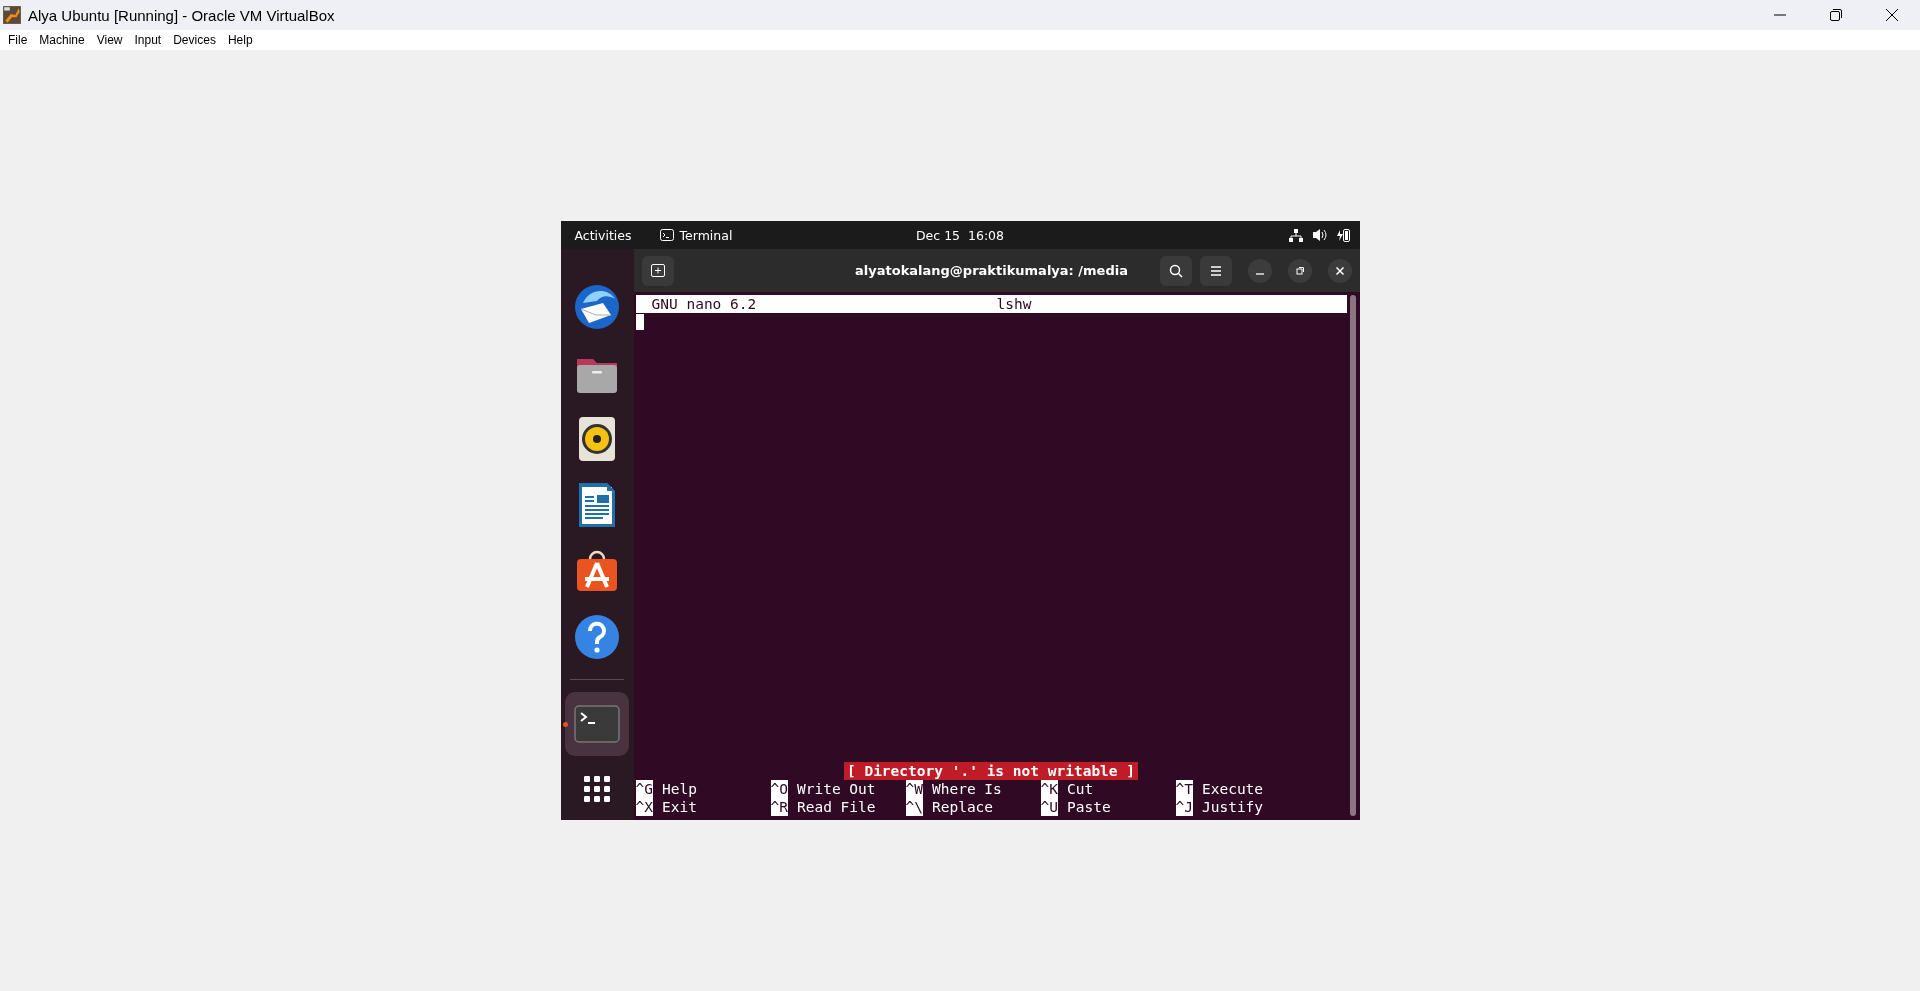 The width and height of the screenshot is (1920, 991). I want to click on terminal-title: alyatokalang@praktikumalya: /media, so click(991, 270).